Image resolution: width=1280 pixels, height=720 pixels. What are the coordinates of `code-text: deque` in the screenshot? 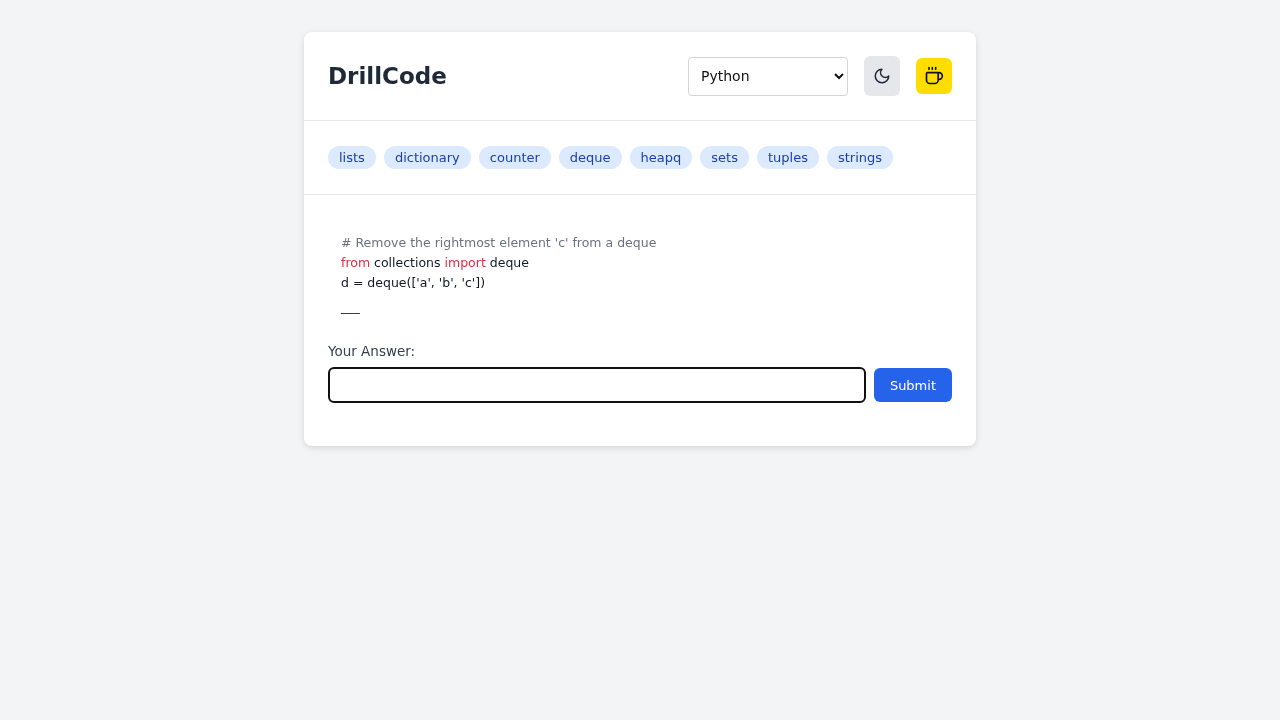 It's located at (508, 262).